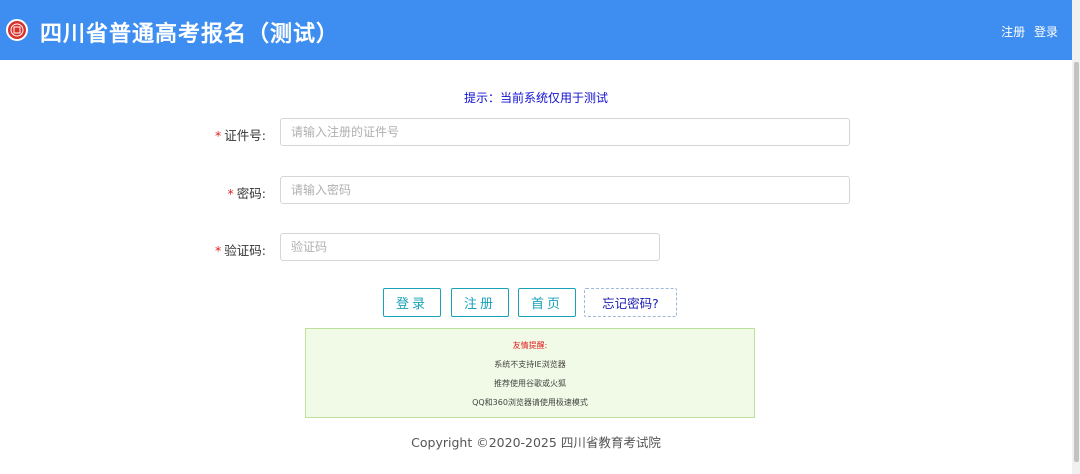 Image resolution: width=1080 pixels, height=474 pixels. What do you see at coordinates (470, 247) in the screenshot?
I see `captcha-input` at bounding box center [470, 247].